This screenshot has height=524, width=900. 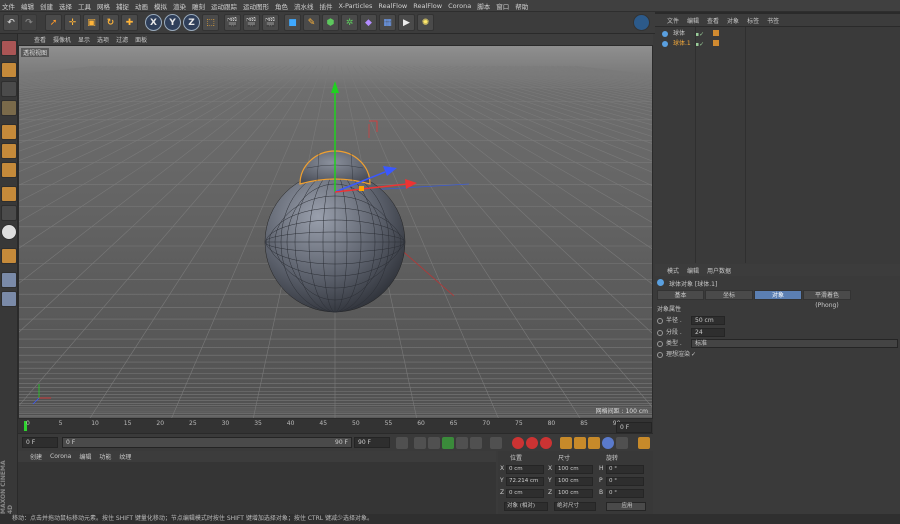 What do you see at coordinates (693, 355) in the screenshot?
I see `render-perfect-checkbox: ✓` at bounding box center [693, 355].